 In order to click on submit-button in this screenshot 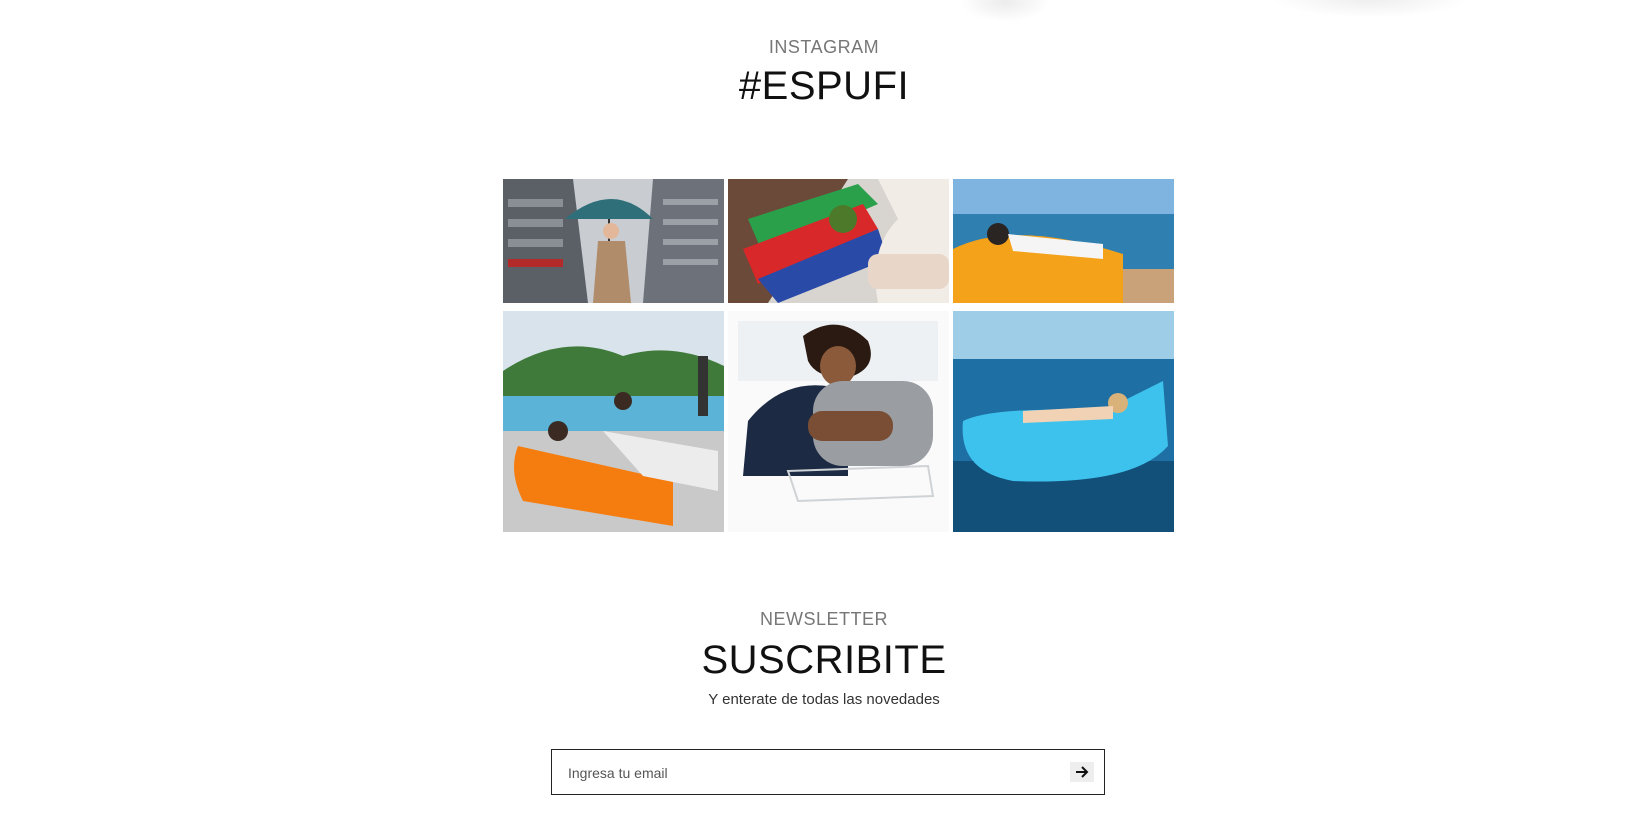, I will do `click(1082, 772)`.